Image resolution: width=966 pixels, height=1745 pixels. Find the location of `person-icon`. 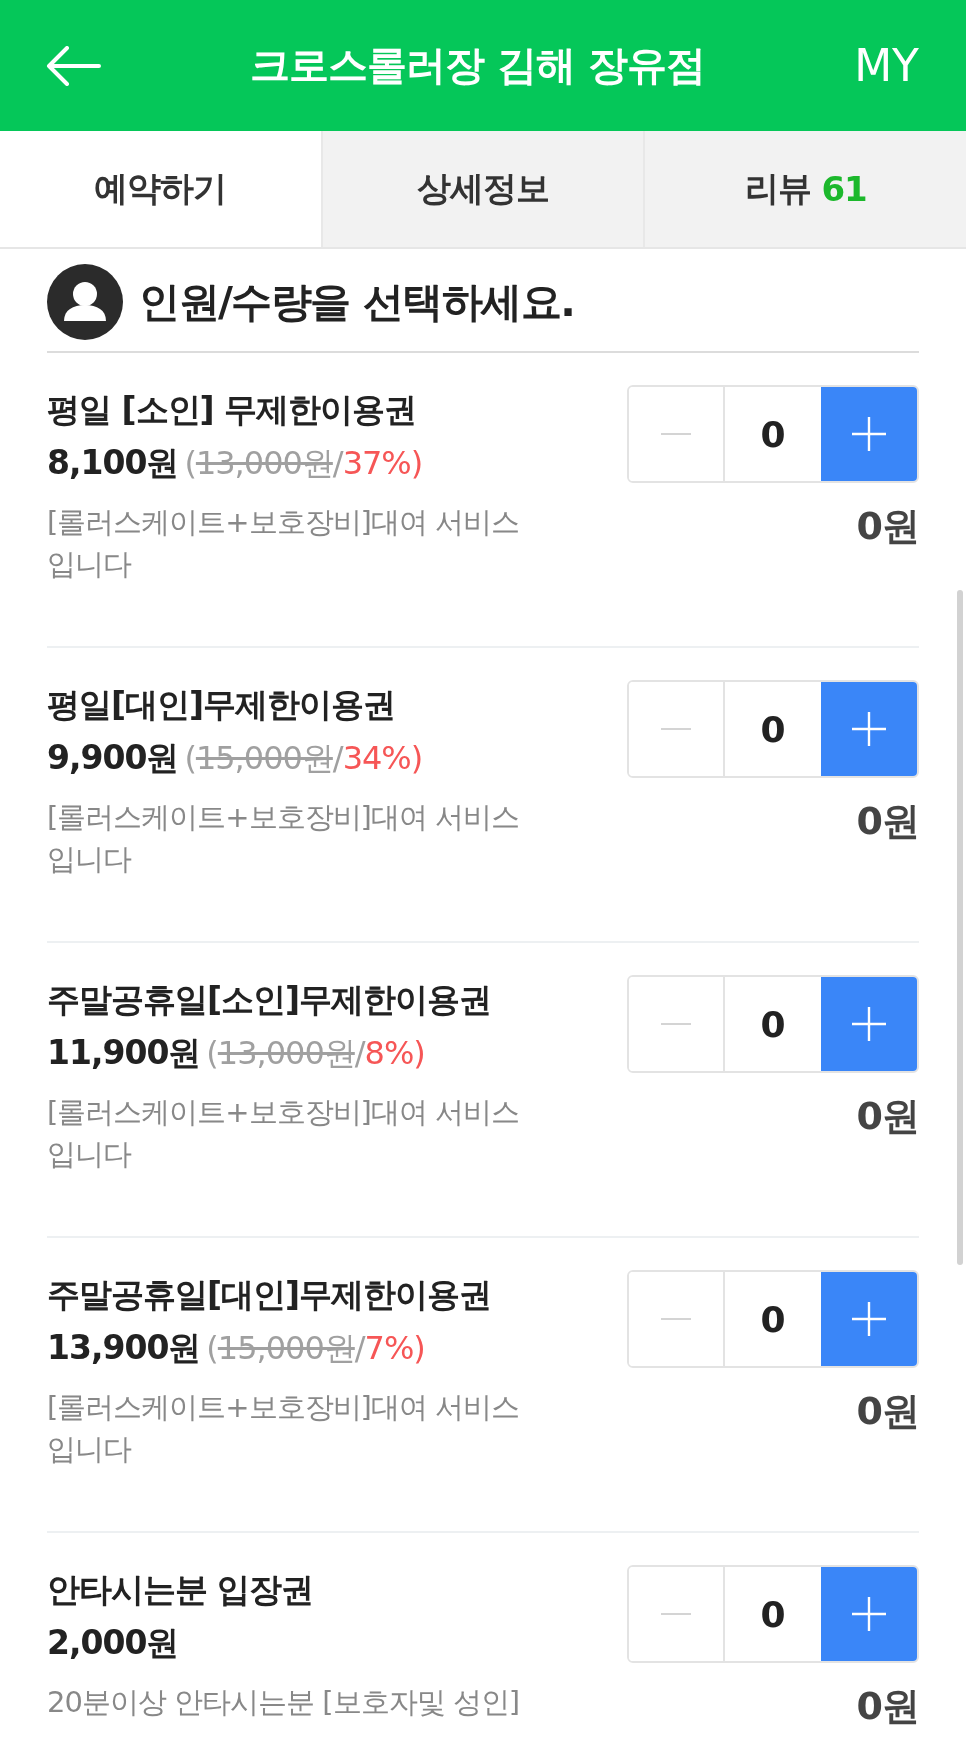

person-icon is located at coordinates (85, 302).